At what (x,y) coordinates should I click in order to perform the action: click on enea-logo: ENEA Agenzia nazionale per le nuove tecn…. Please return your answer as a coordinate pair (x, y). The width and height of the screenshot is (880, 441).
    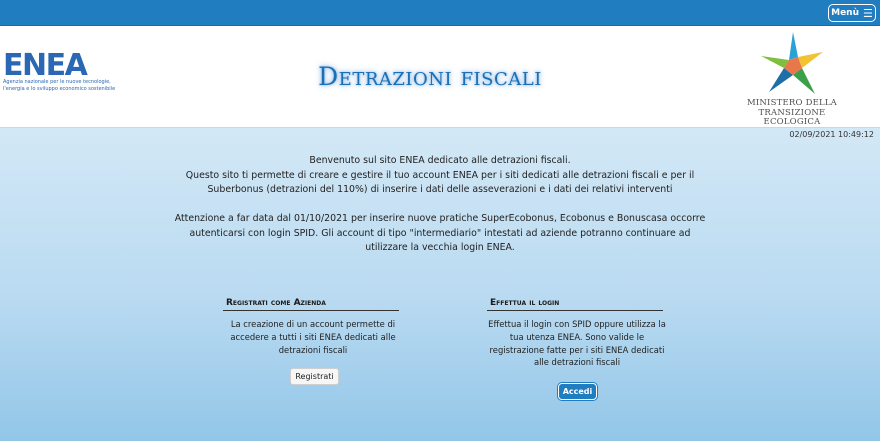
    Looking at the image, I should click on (68, 71).